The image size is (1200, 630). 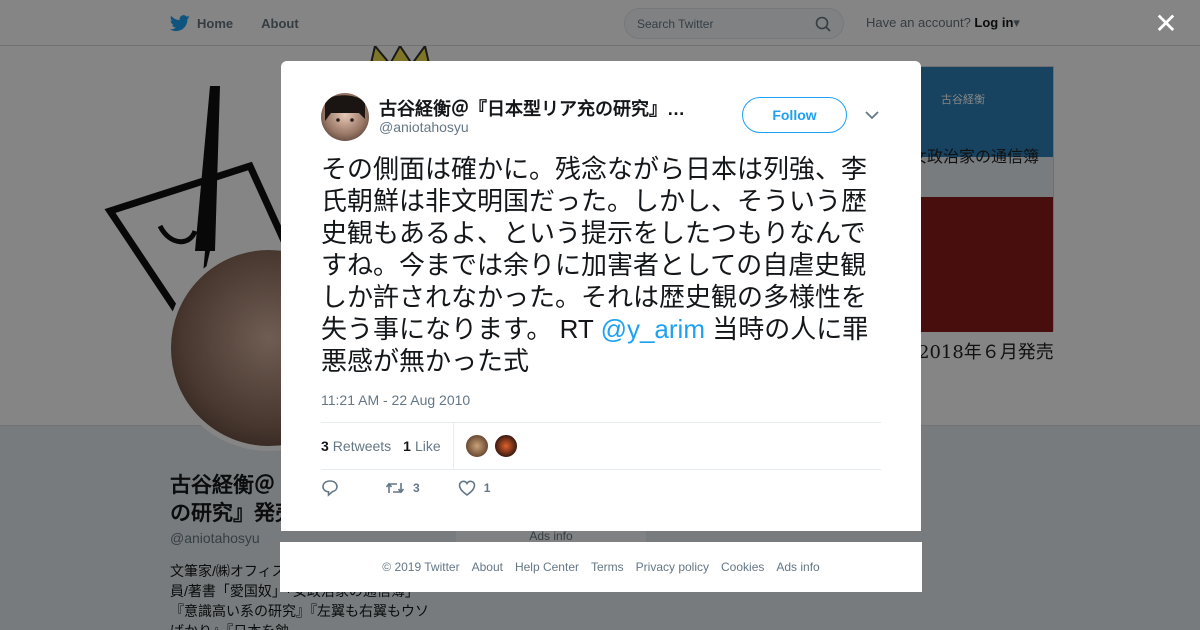 I want to click on tweet-stats: 3 Retweets 1 Like, so click(x=601, y=446).